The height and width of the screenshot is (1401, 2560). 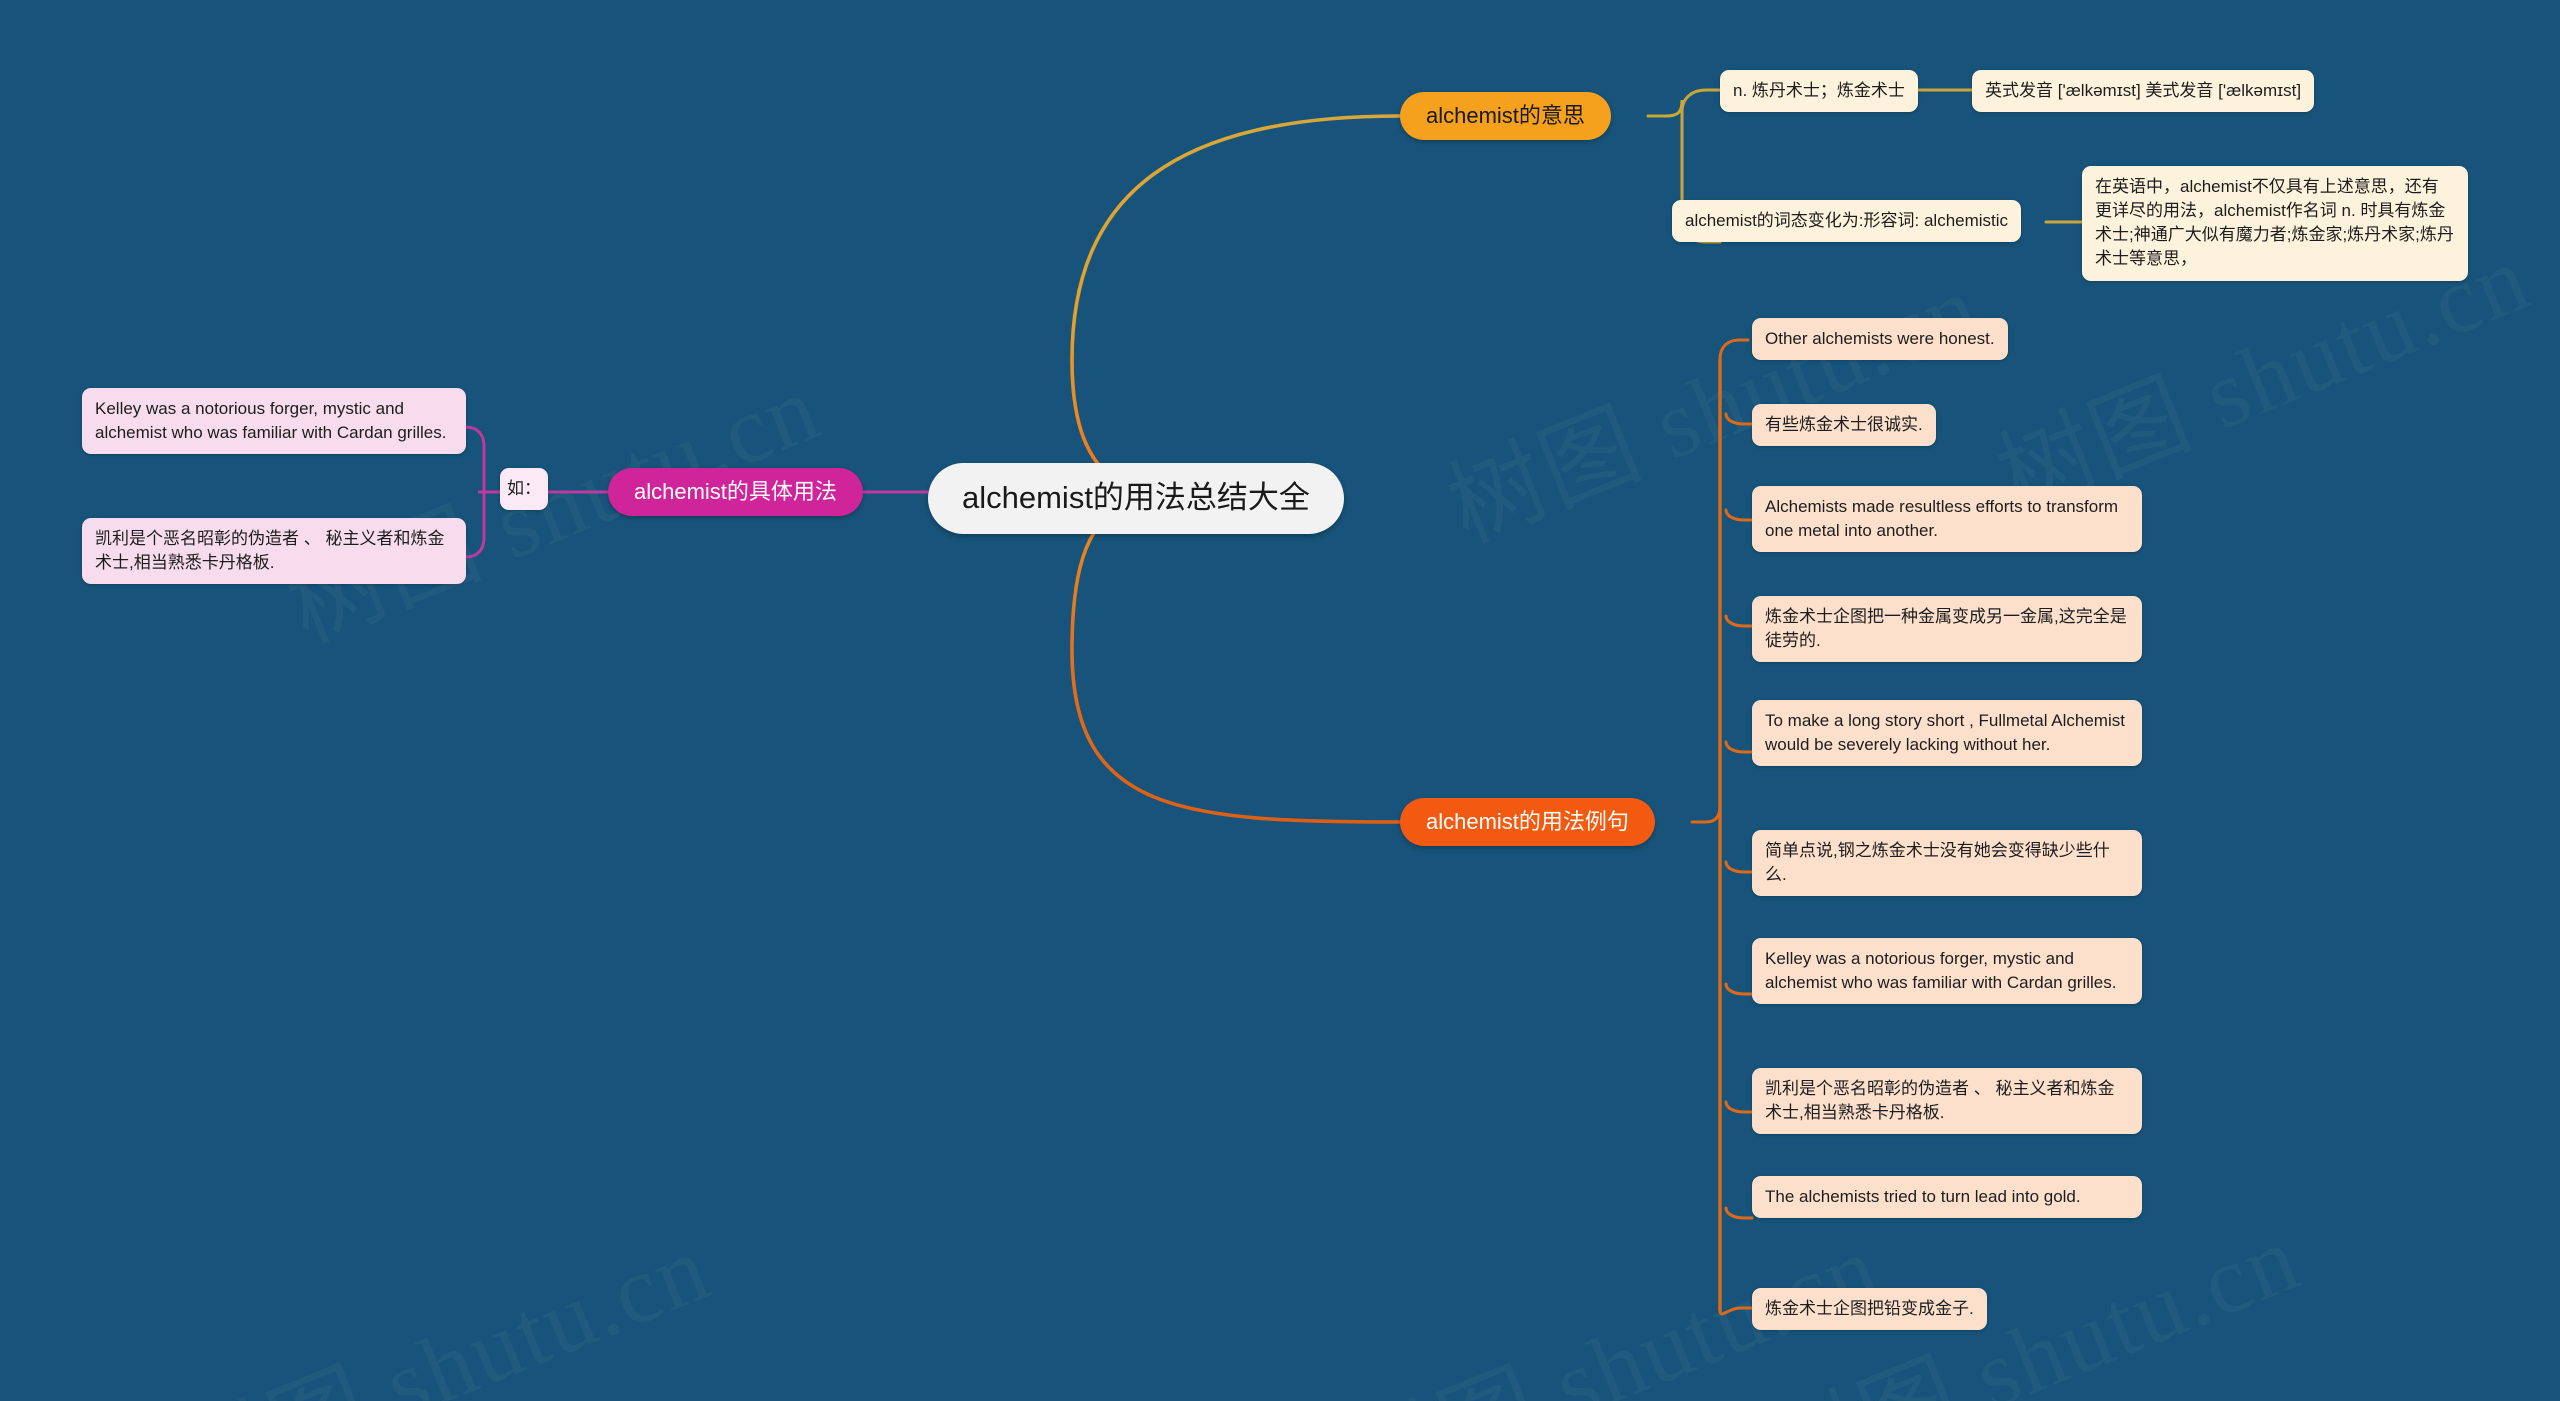 I want to click on leaf-meaning-pronunciation: 英式发音 ['ælkəmɪst] 美式发音 ['ælkəmɪst], so click(x=2143, y=91).